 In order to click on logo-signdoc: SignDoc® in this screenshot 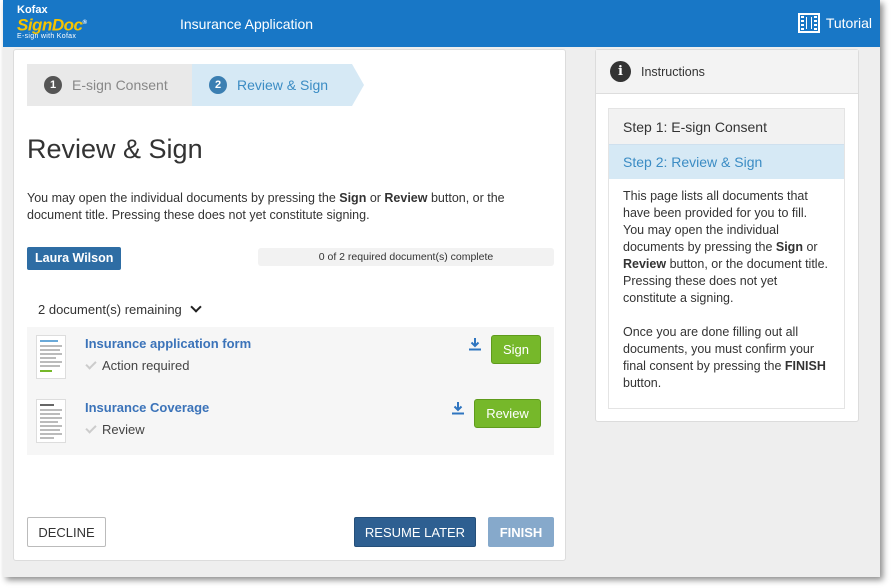, I will do `click(52, 25)`.